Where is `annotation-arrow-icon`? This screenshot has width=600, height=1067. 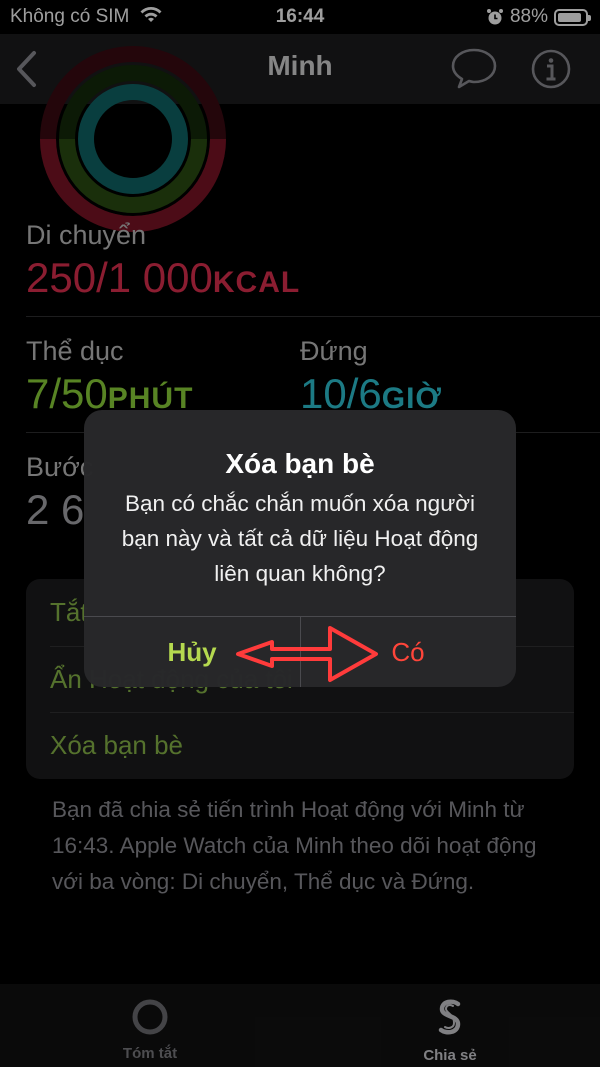
annotation-arrow-icon is located at coordinates (307, 654).